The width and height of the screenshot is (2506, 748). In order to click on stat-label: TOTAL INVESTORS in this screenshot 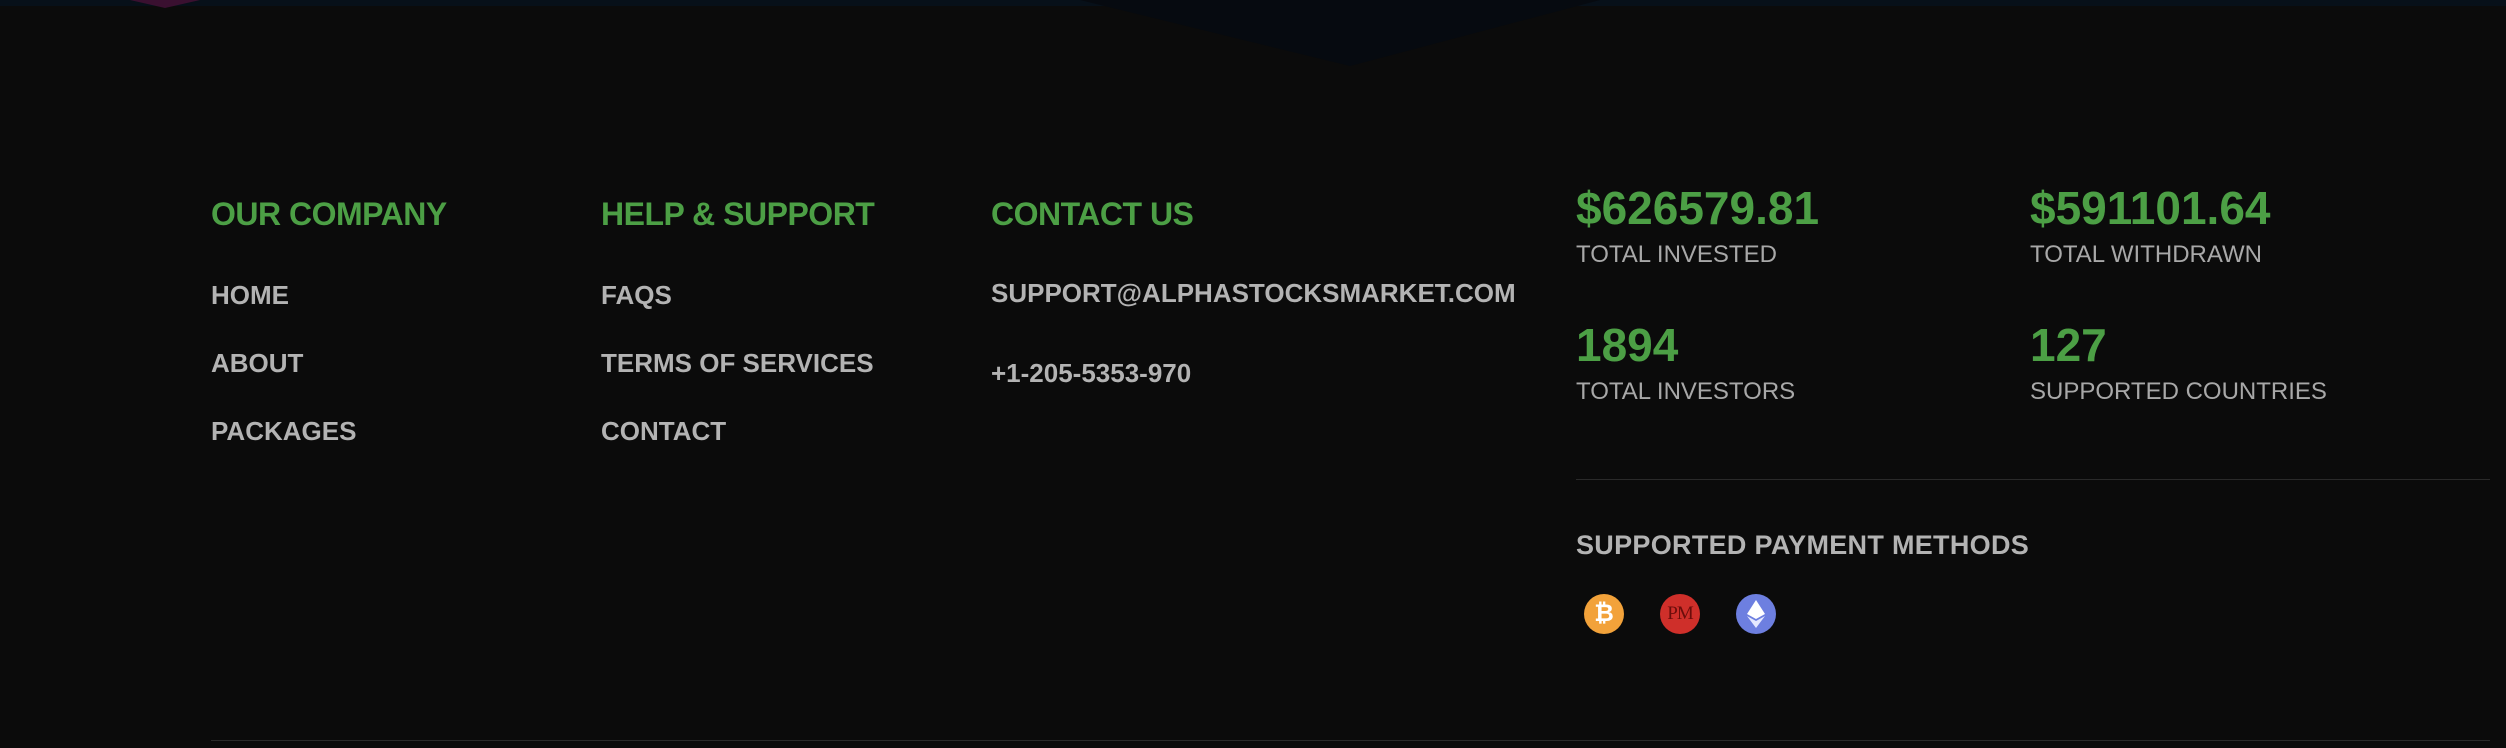, I will do `click(1686, 391)`.